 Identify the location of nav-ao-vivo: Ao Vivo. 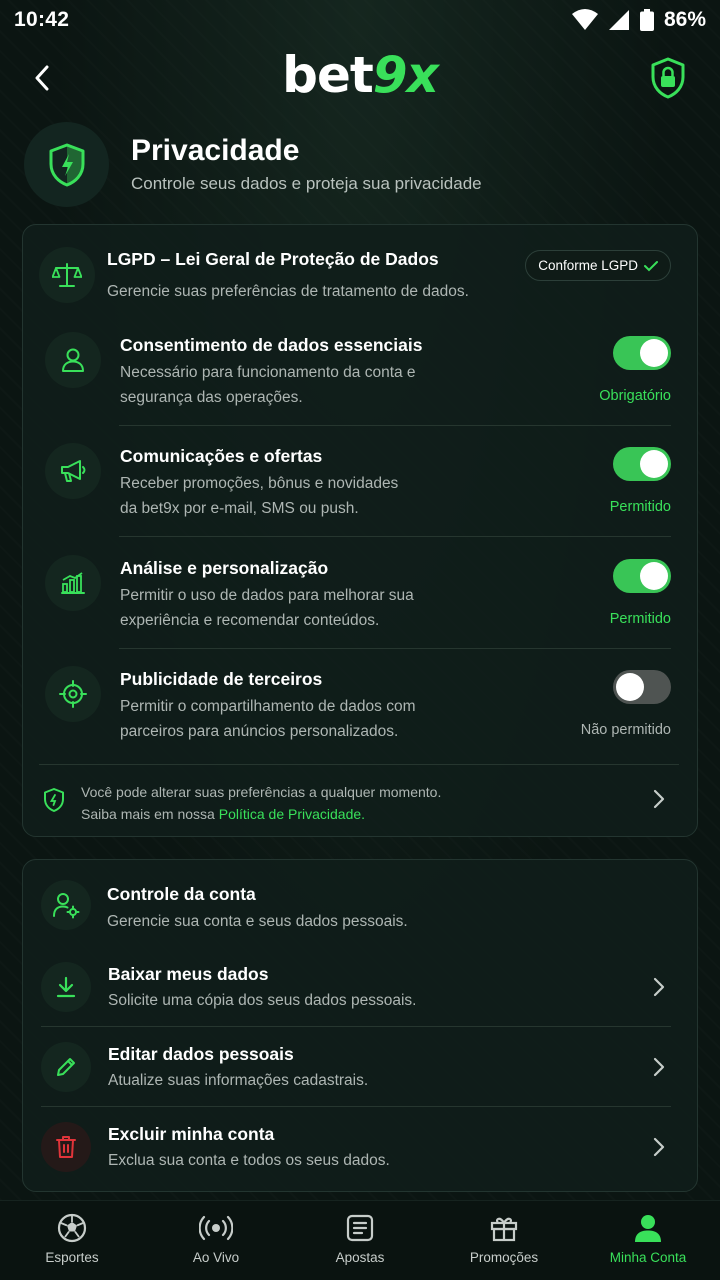
(216, 1240).